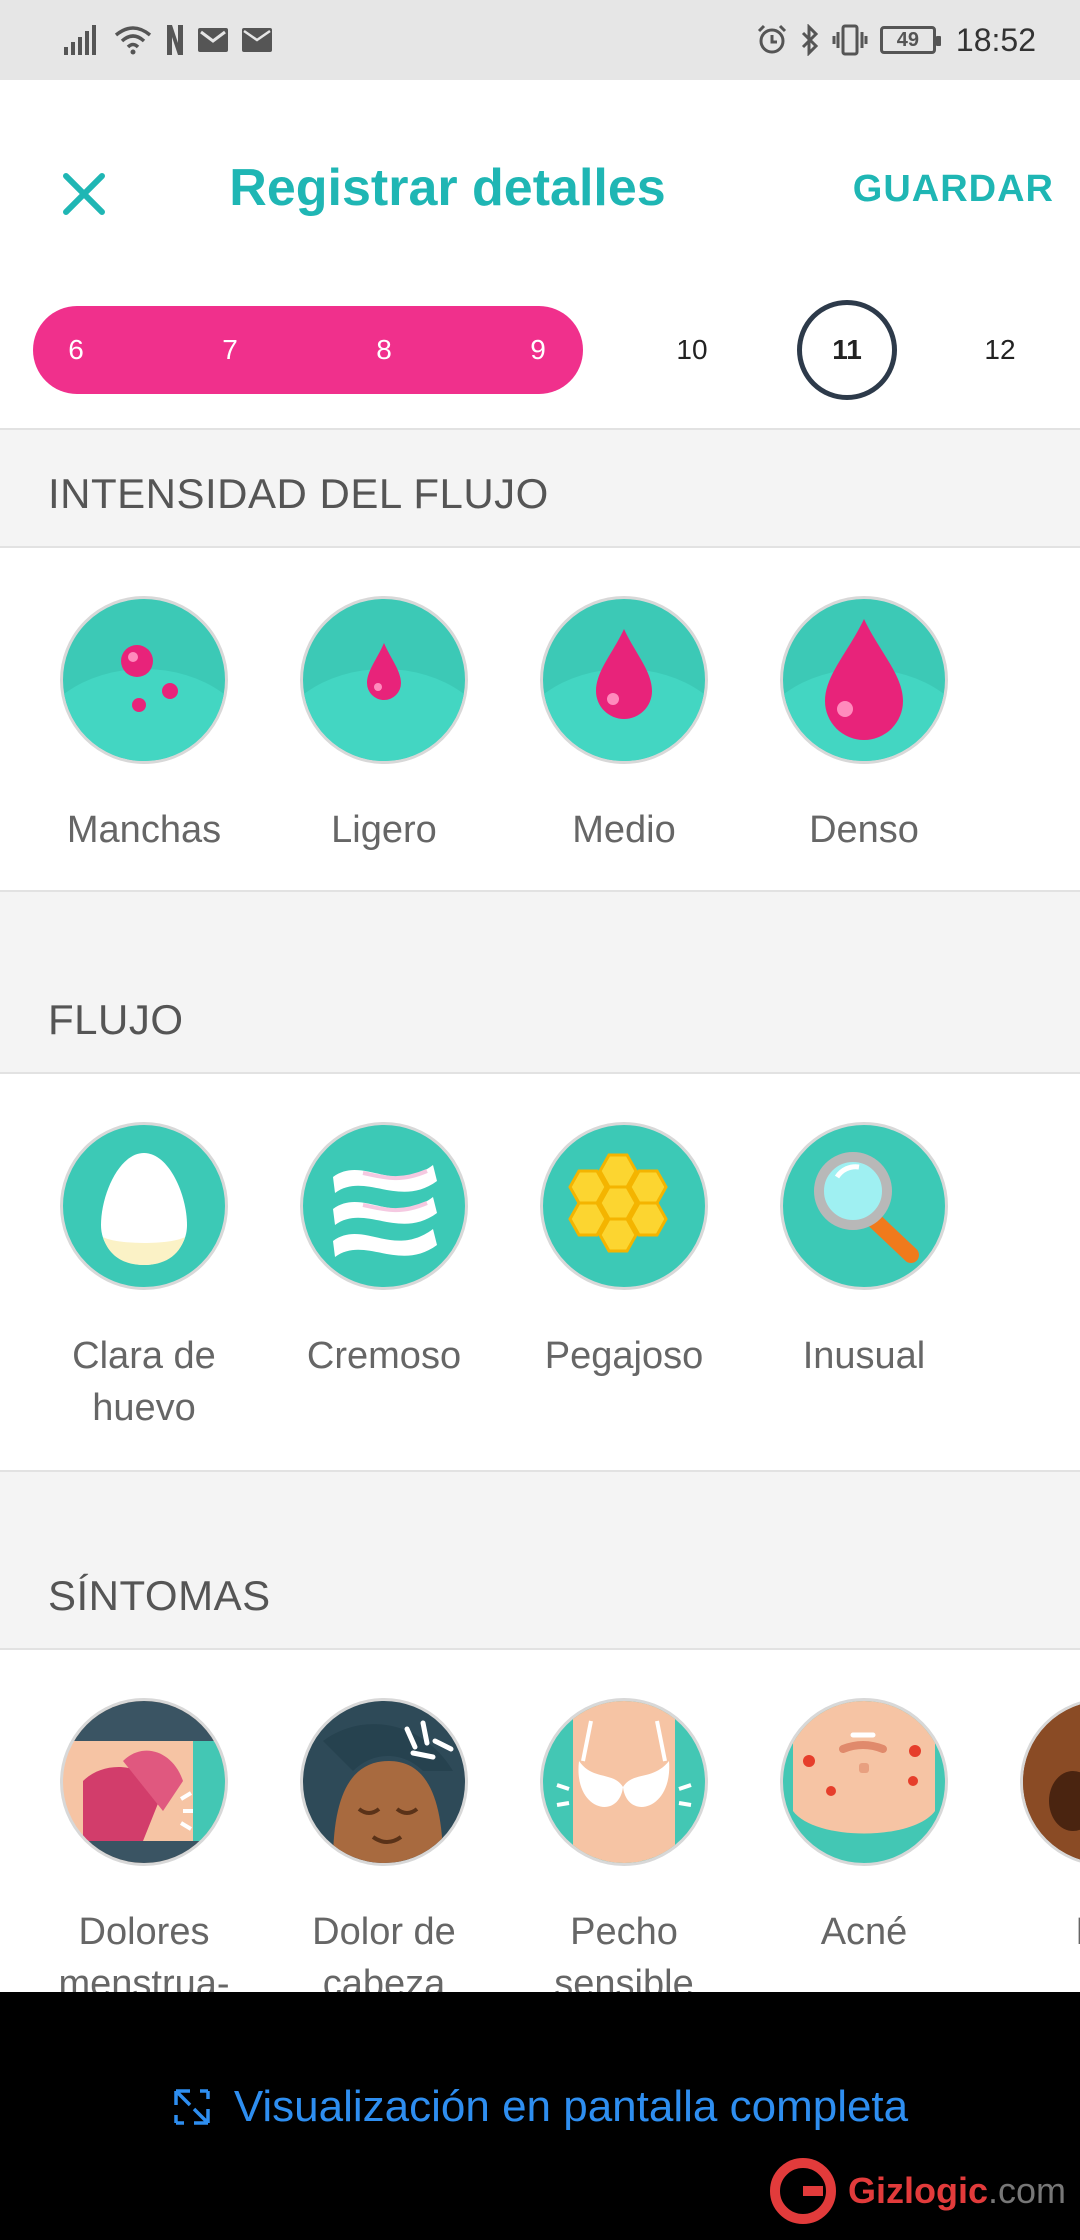 Image resolution: width=1080 pixels, height=2240 pixels. What do you see at coordinates (624, 1356) in the screenshot?
I see `option-label: Pegajoso` at bounding box center [624, 1356].